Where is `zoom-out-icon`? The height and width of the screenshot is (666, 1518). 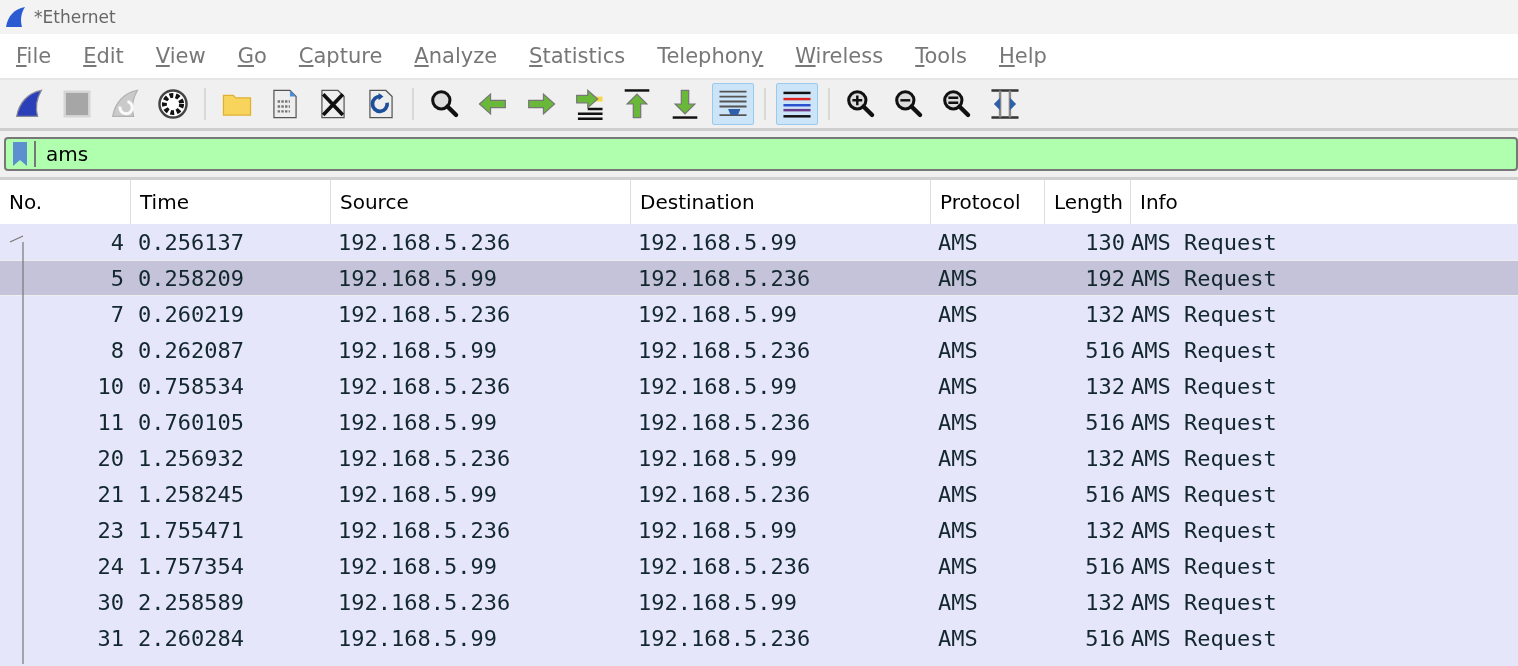 zoom-out-icon is located at coordinates (909, 104).